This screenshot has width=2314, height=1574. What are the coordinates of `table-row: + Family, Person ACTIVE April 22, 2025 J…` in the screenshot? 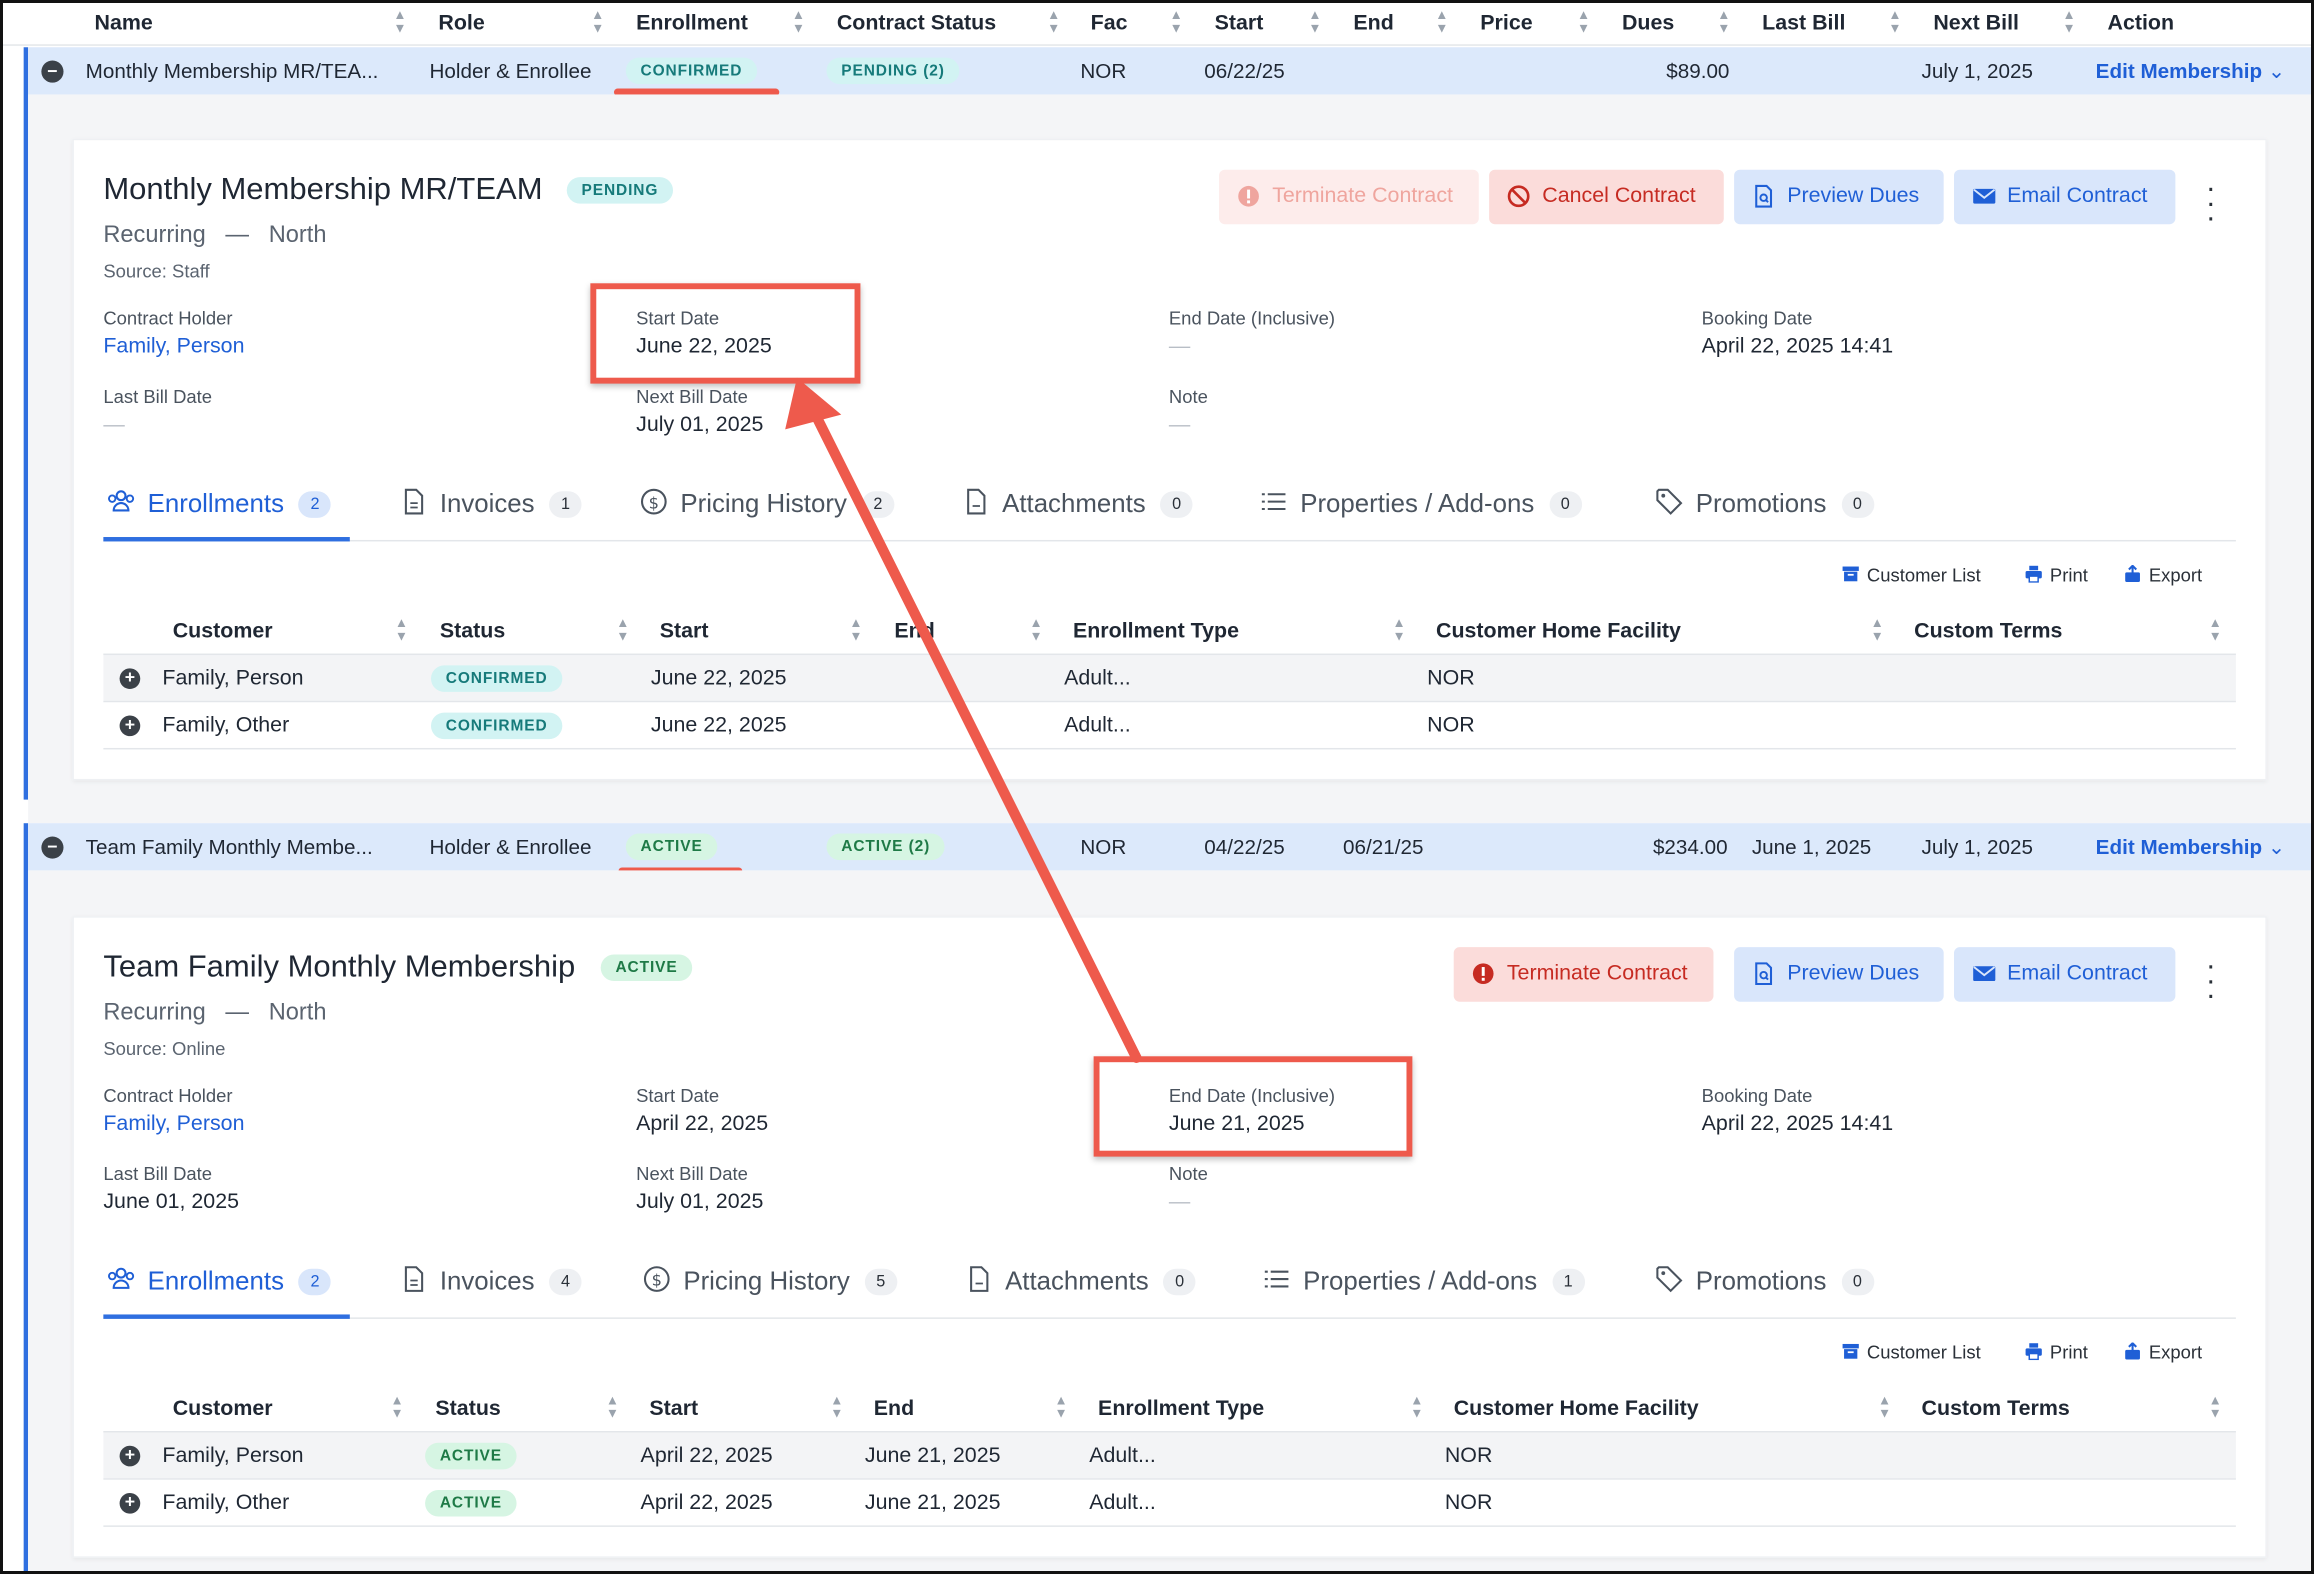 It's located at (1169, 1454).